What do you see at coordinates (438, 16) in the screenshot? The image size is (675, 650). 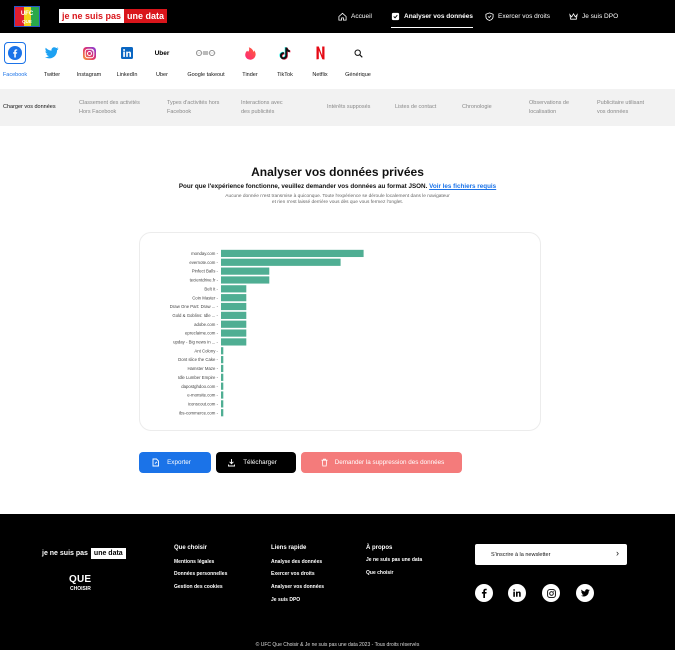 I see `nav-label: Analyser vos données` at bounding box center [438, 16].